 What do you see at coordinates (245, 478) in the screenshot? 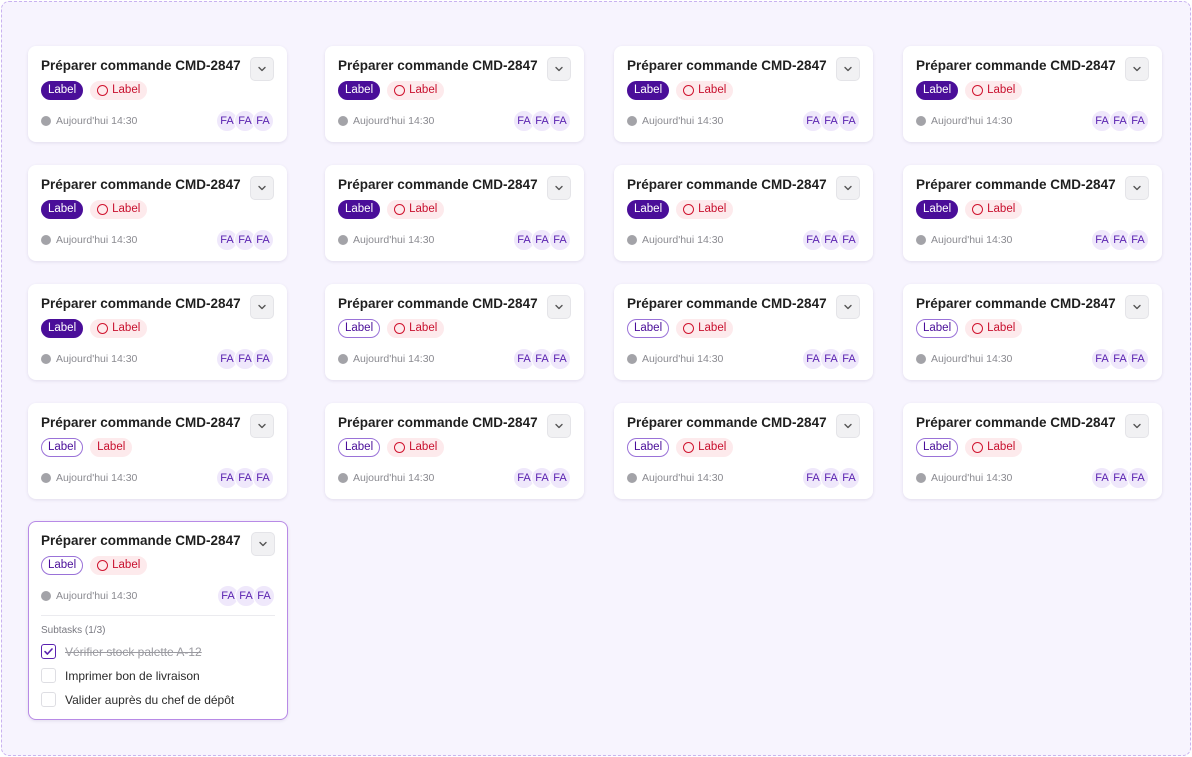
I see `assignee-avatars: FA FA FA` at bounding box center [245, 478].